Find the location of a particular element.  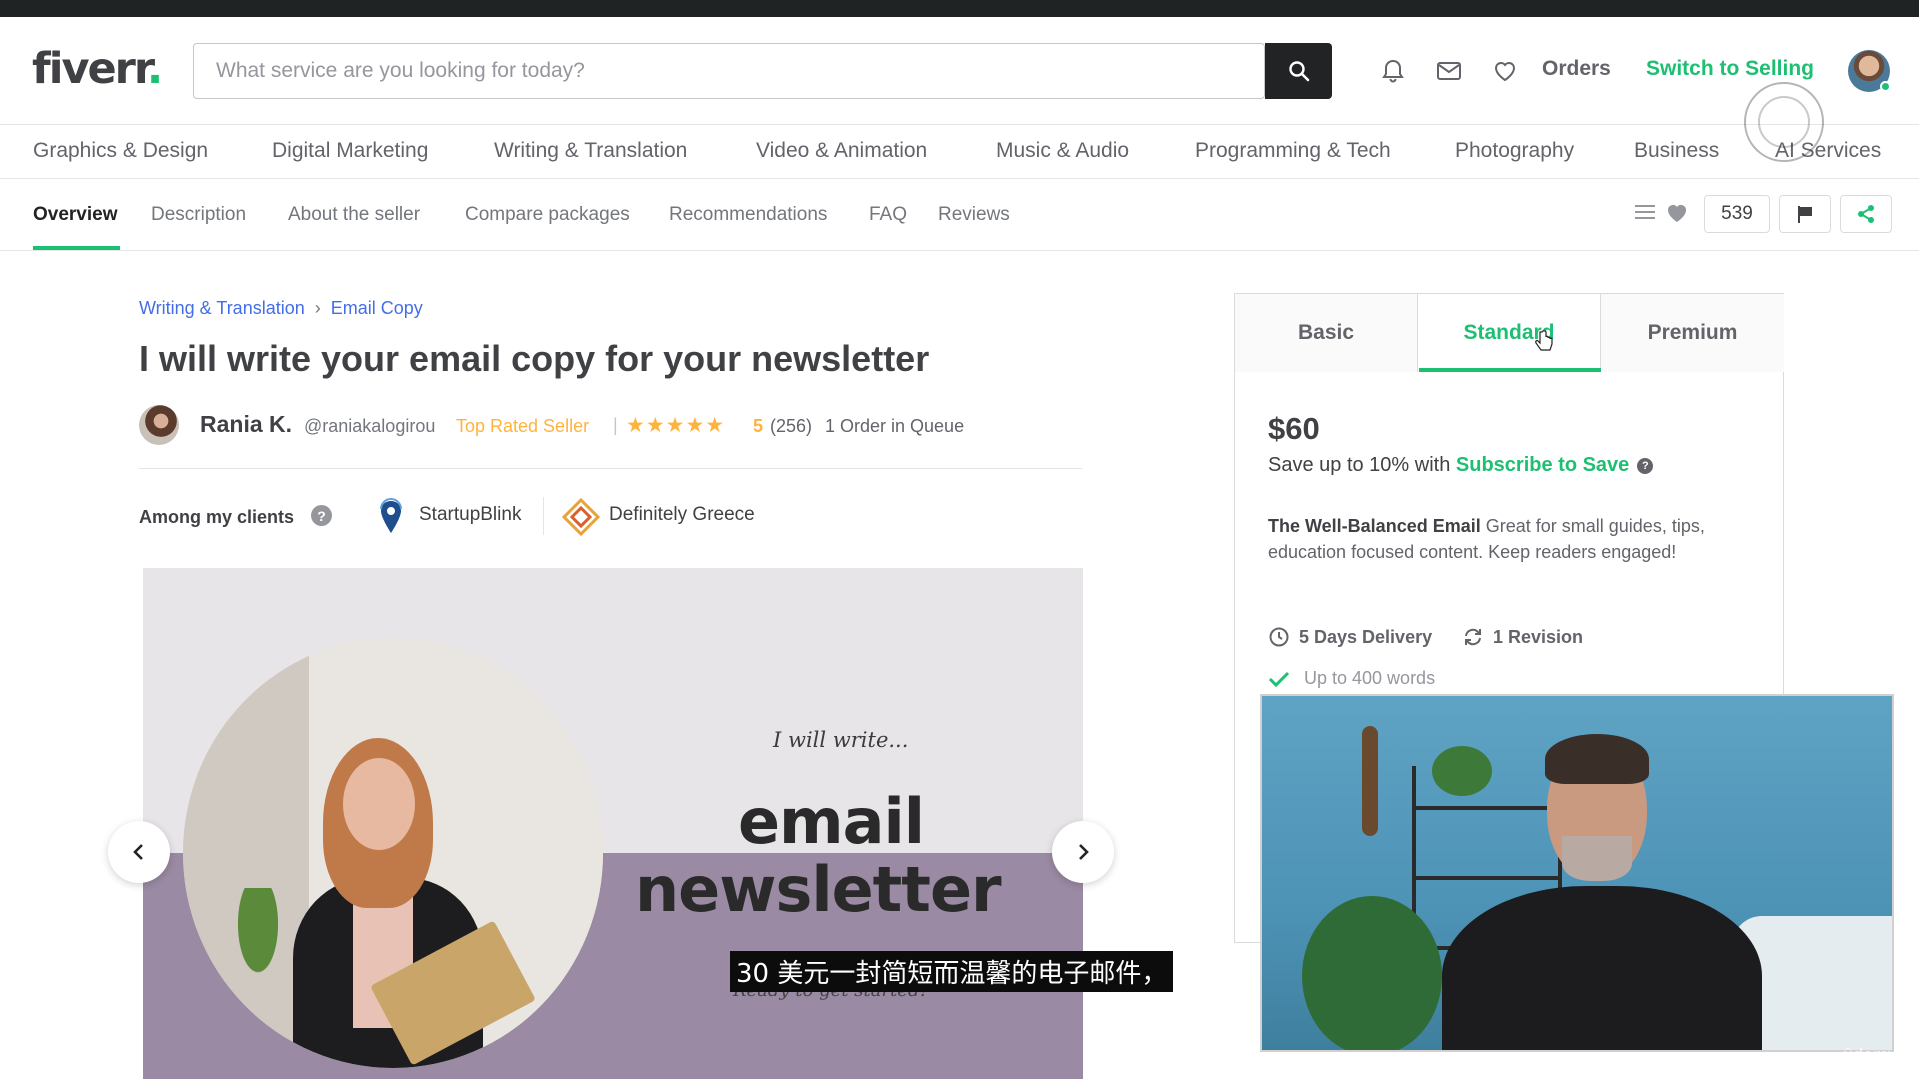

site-header: fiverr. Orders Switch to Selling is located at coordinates (959, 70).